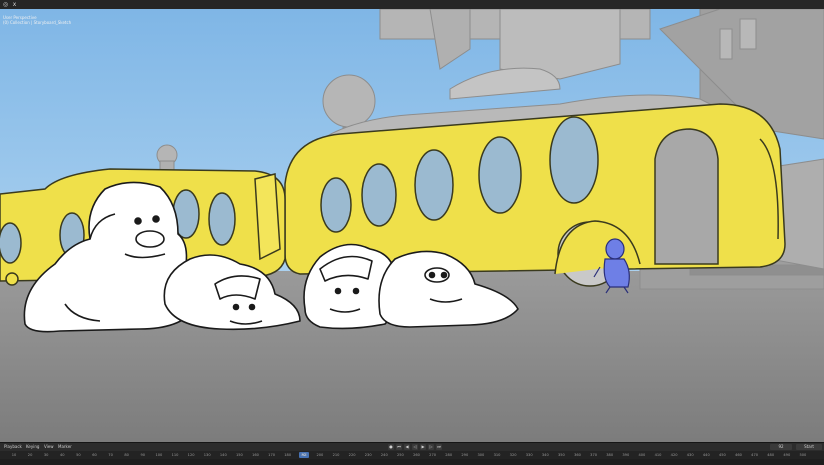 This screenshot has height=465, width=824. I want to click on ruler-tick: 100, so click(159, 455).